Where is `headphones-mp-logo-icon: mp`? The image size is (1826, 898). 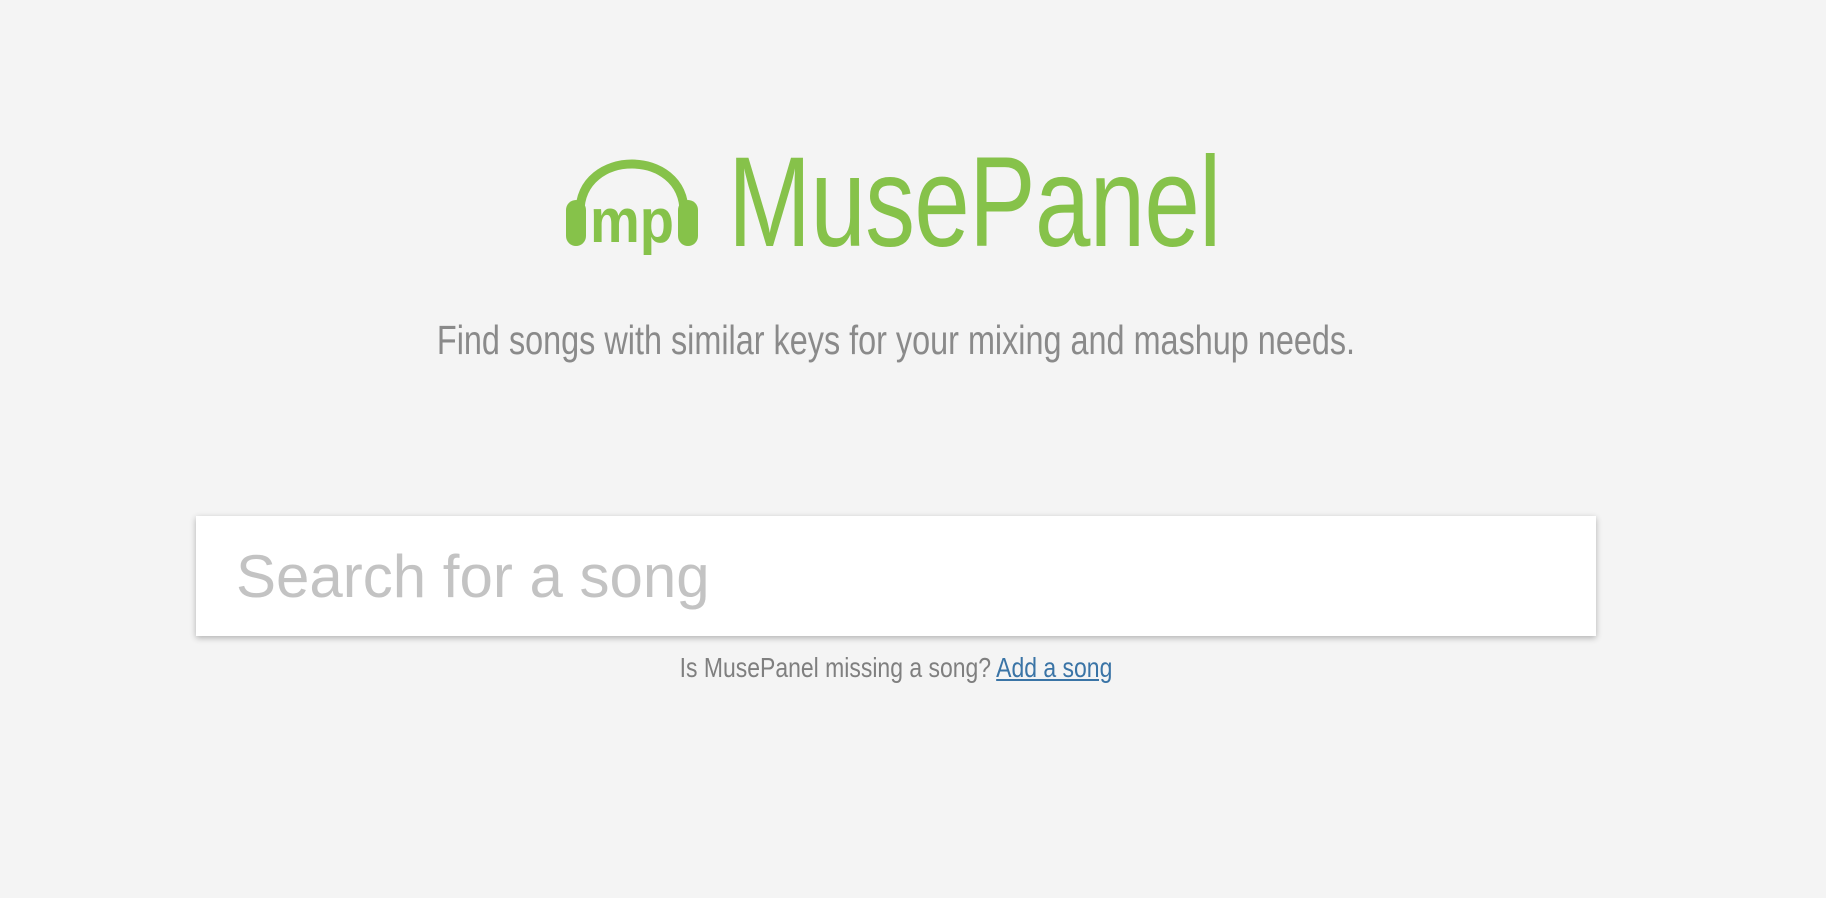
headphones-mp-logo-icon: mp is located at coordinates (632, 207).